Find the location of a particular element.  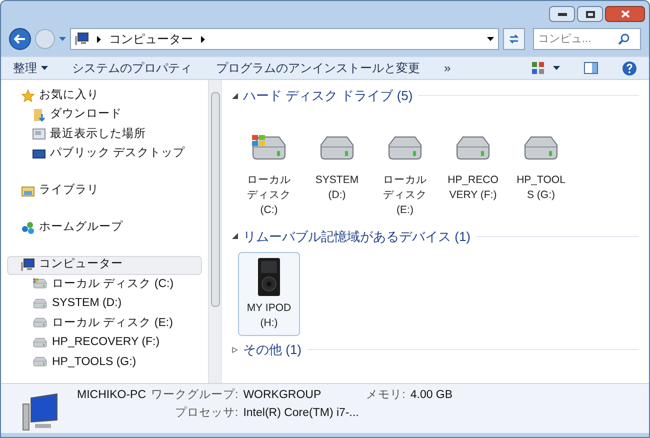

nav-item: ホームグループ is located at coordinates (104, 228).